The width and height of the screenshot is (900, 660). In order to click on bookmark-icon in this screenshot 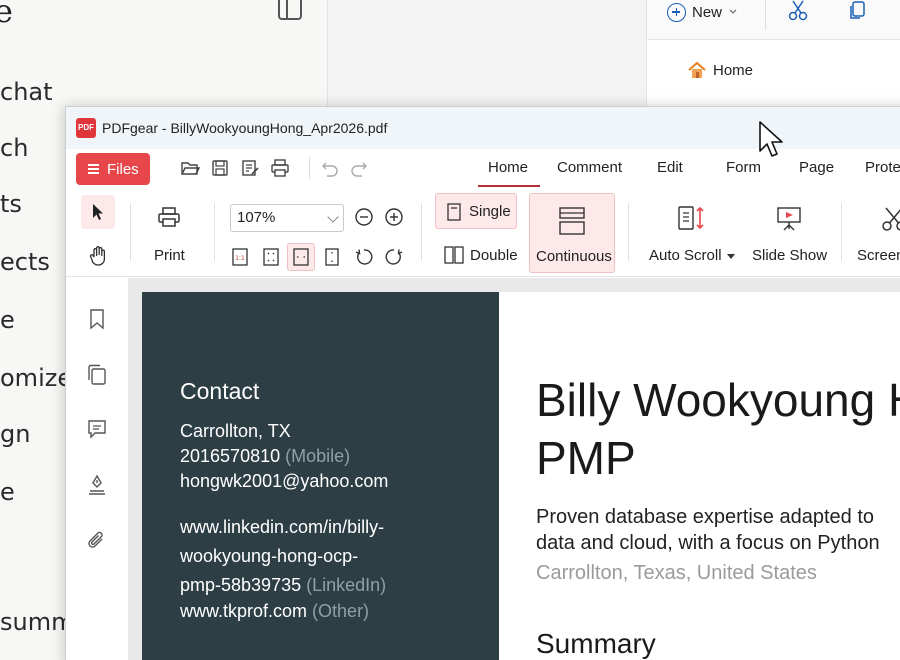, I will do `click(97, 319)`.